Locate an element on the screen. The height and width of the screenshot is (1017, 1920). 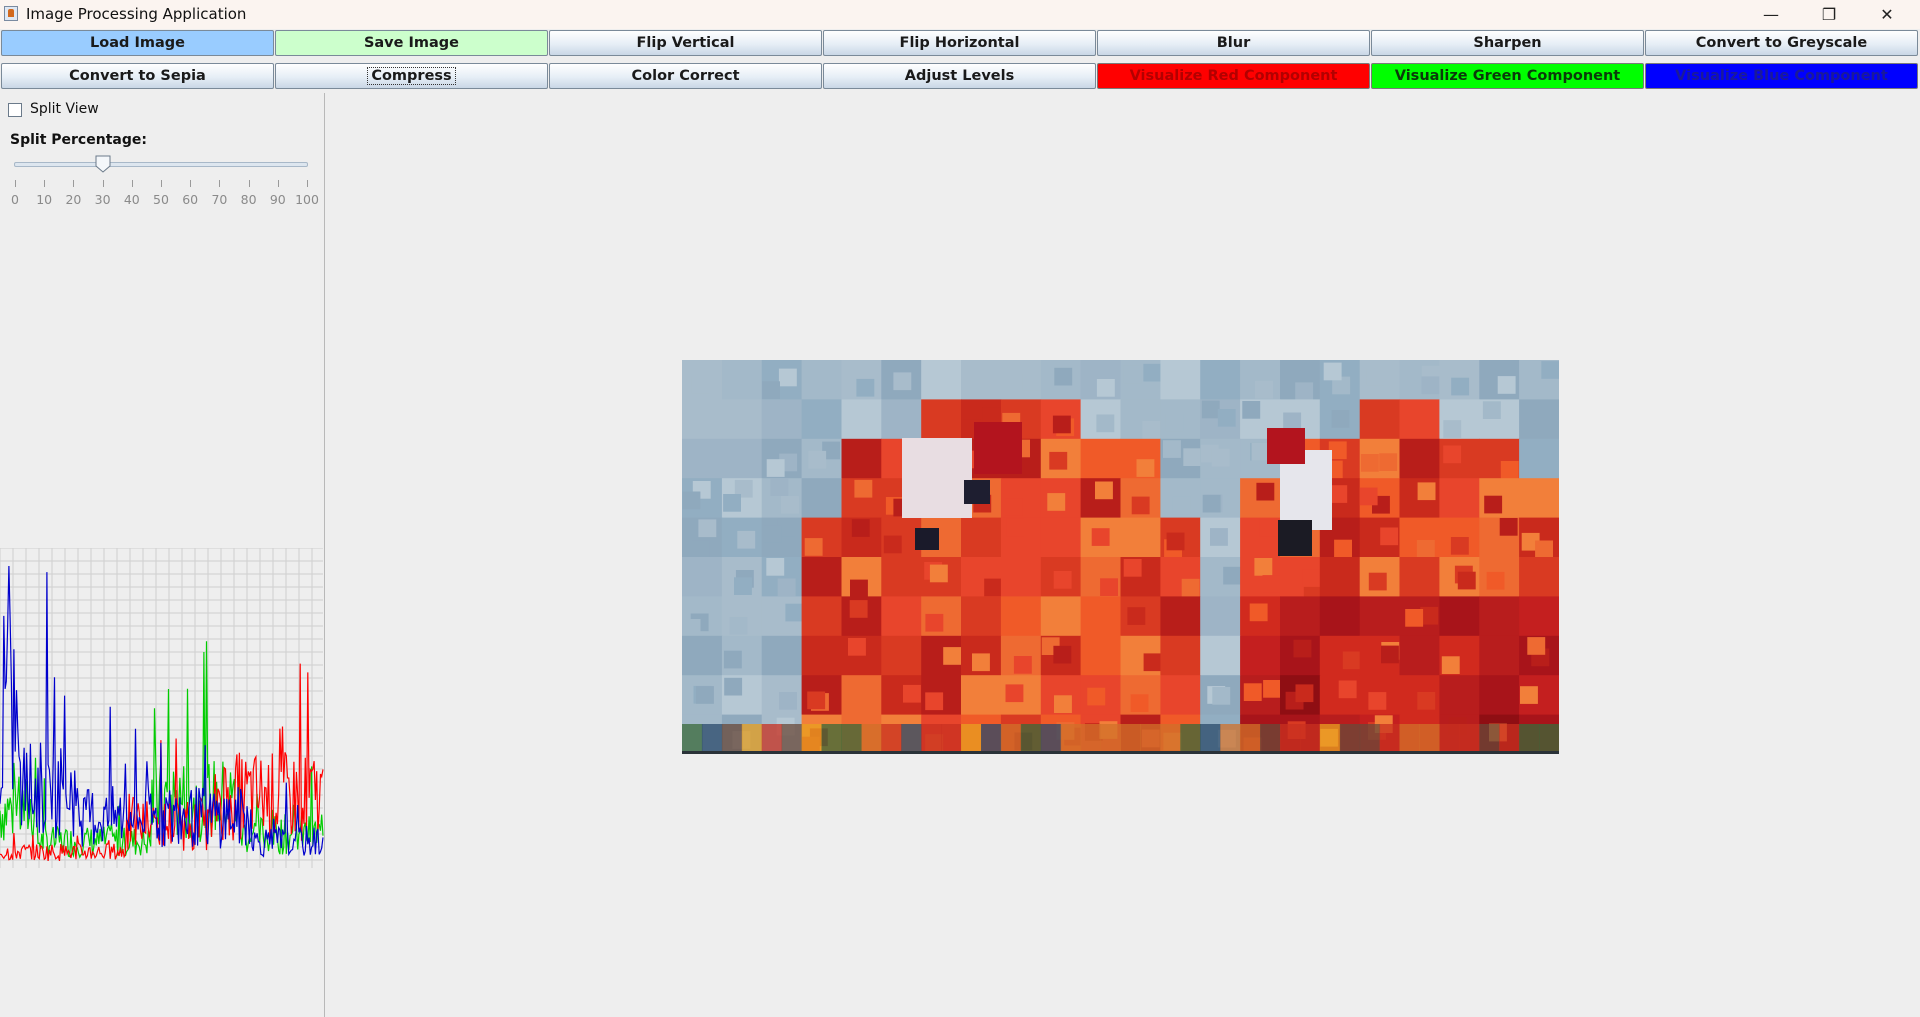
adjust-levels-button: Adjust Levels is located at coordinates (959, 76).